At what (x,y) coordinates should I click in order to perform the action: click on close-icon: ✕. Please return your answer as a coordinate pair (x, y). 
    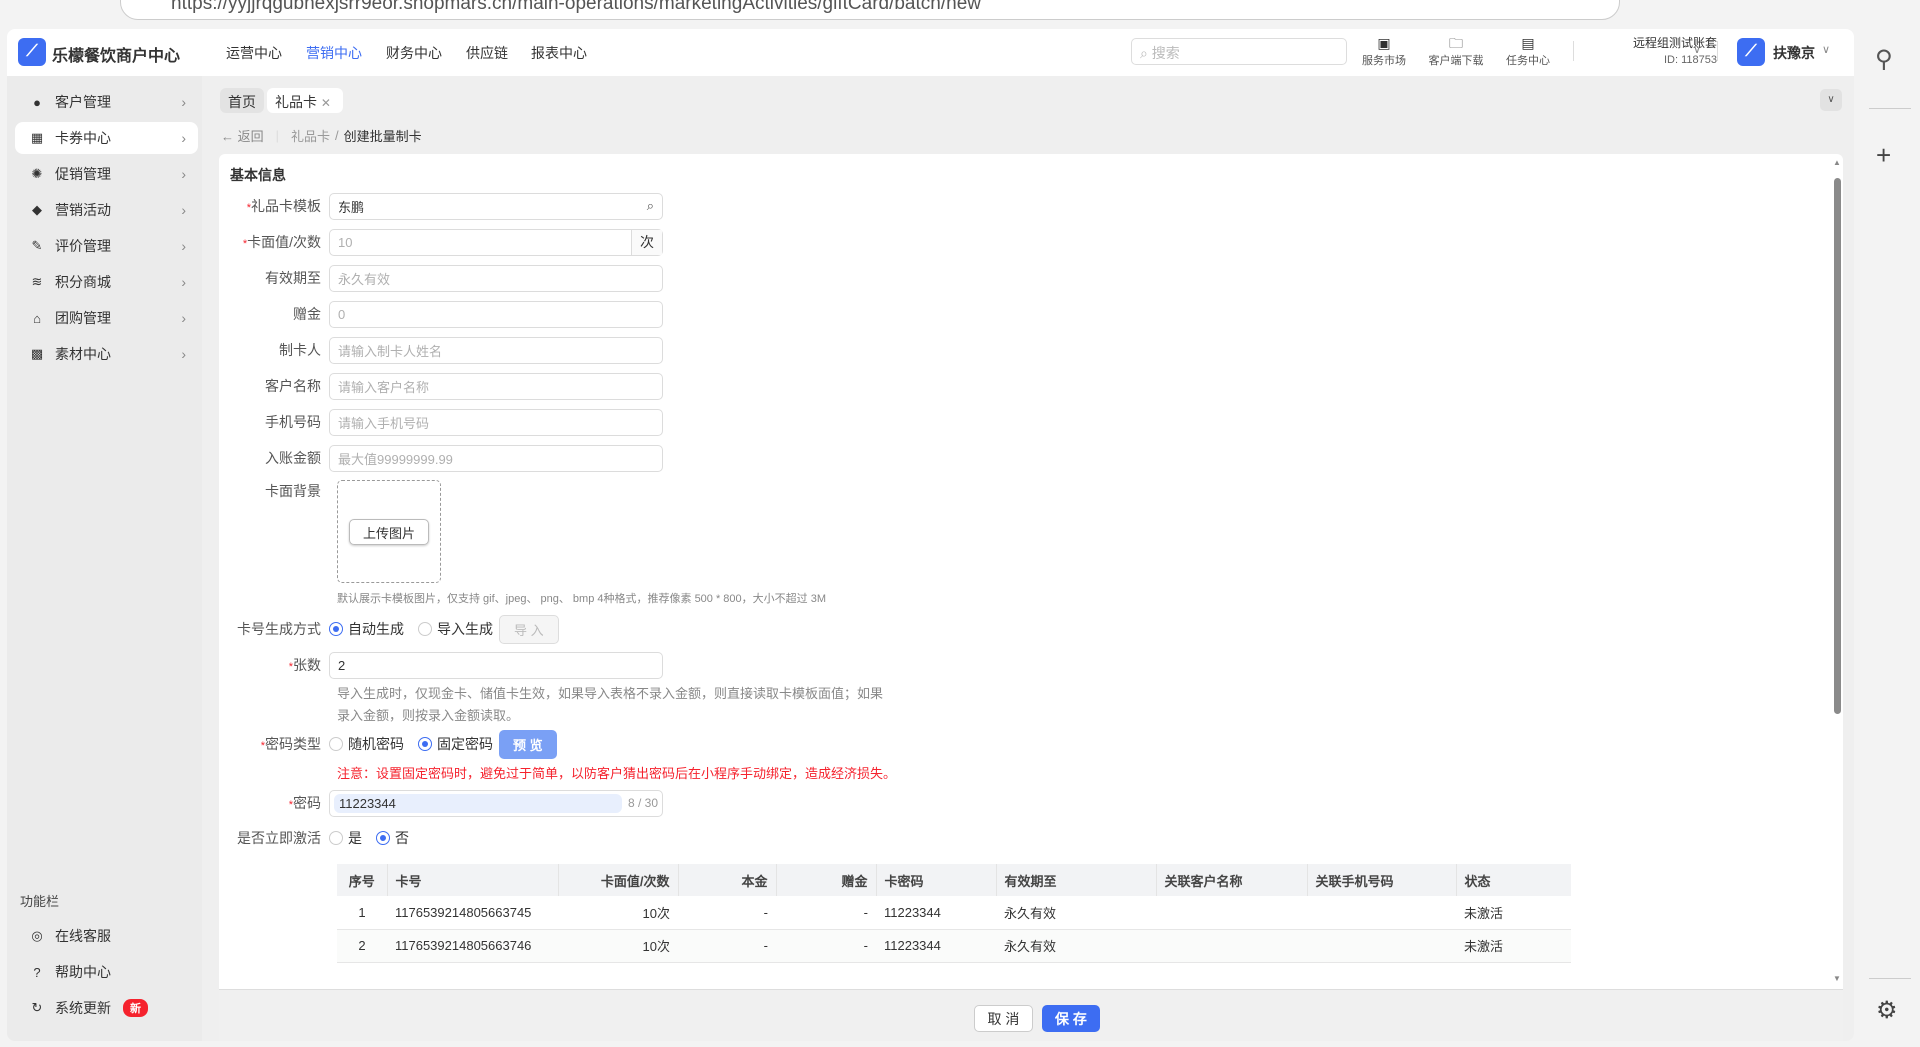
    Looking at the image, I should click on (326, 103).